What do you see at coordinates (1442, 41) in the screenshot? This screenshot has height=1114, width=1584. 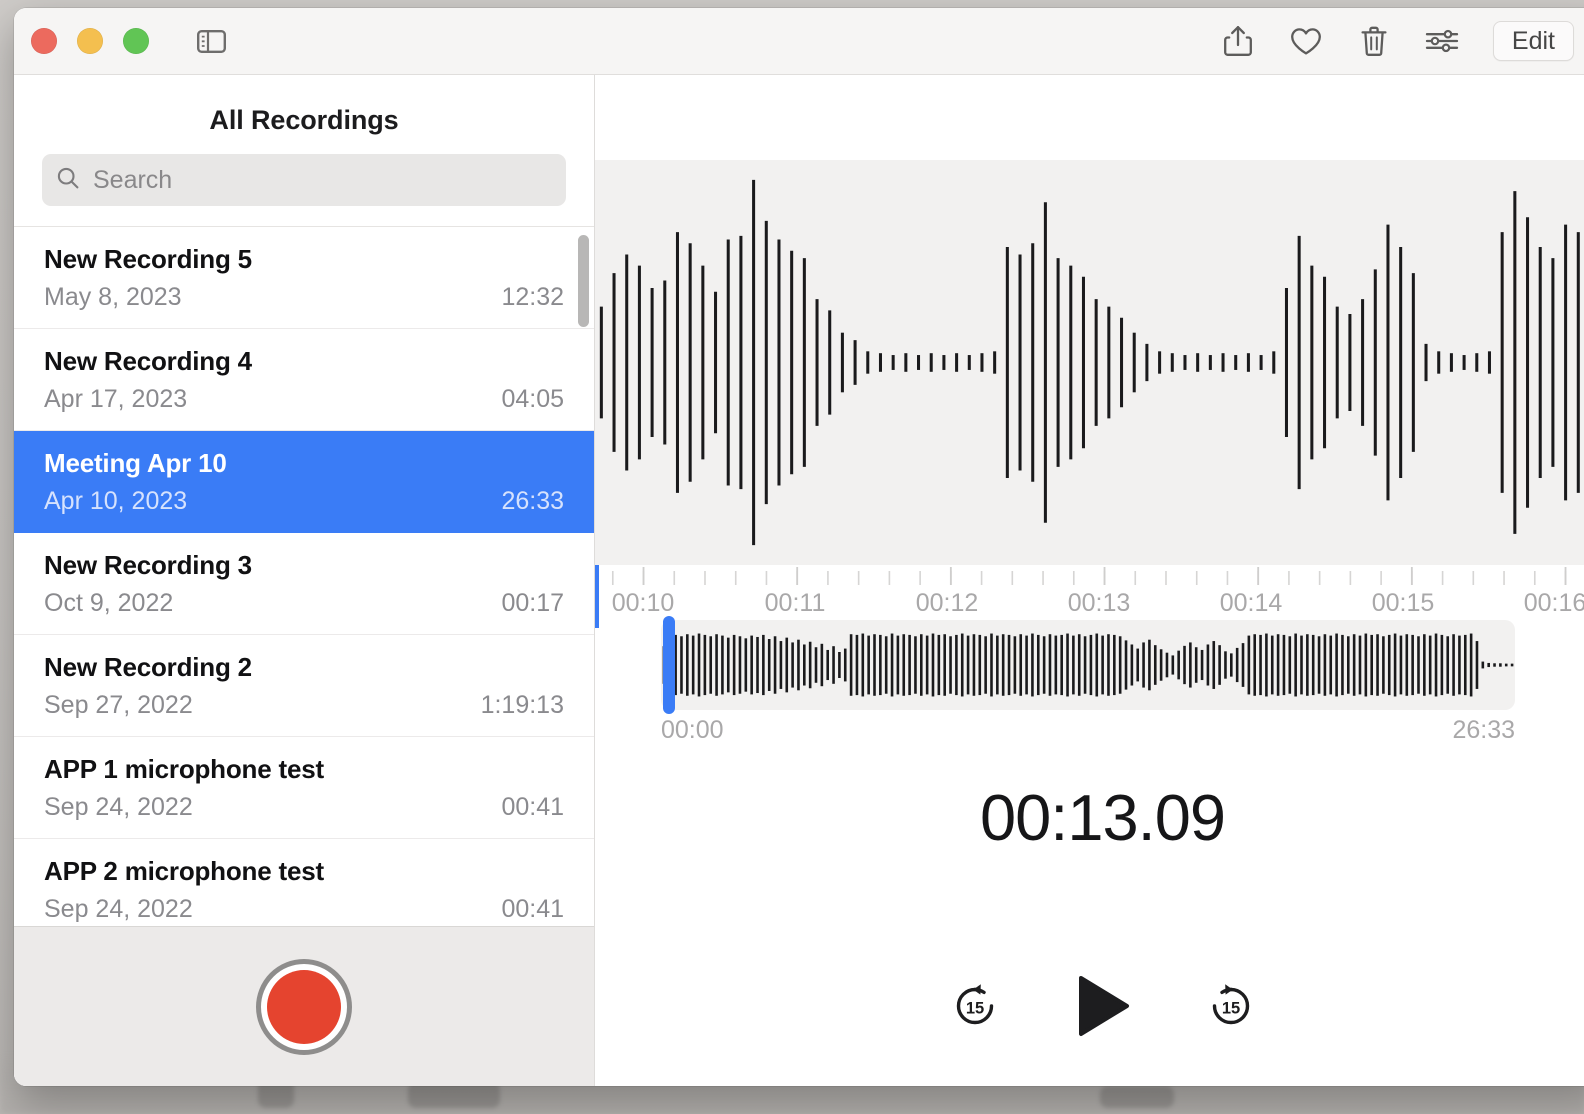 I see `sliders-icon` at bounding box center [1442, 41].